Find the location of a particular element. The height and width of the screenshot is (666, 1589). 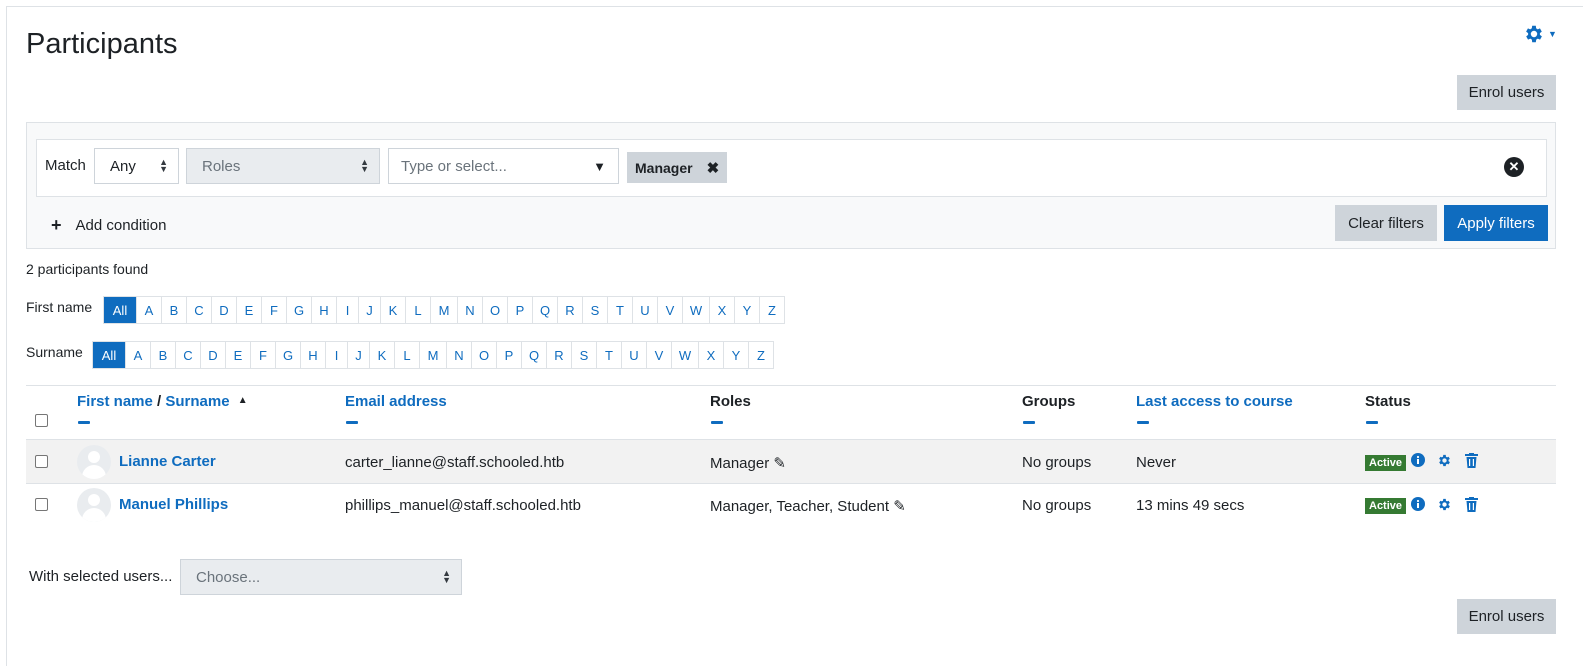

status-badge: Active is located at coordinates (1386, 463).